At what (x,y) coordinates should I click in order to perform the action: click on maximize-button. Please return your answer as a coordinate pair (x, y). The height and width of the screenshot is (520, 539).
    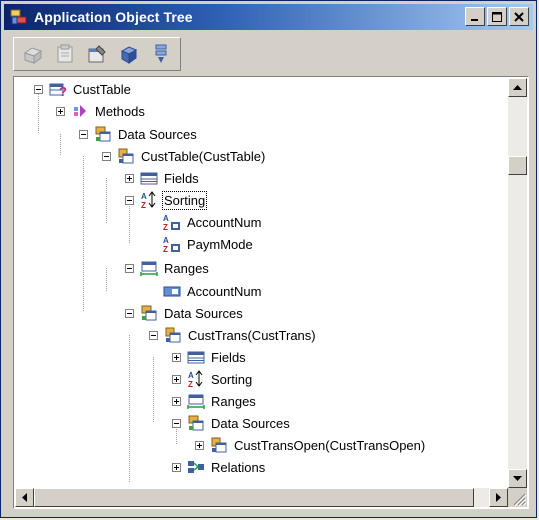
    Looking at the image, I should click on (497, 16).